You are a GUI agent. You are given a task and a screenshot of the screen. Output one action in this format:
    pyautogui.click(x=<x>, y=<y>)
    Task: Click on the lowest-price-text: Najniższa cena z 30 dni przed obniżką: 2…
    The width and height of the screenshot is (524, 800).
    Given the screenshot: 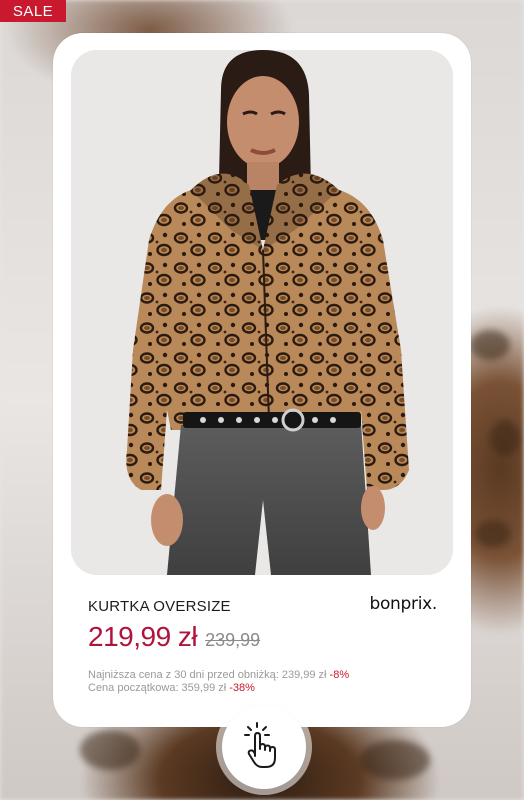 What is the action you would take?
    pyautogui.click(x=209, y=675)
    